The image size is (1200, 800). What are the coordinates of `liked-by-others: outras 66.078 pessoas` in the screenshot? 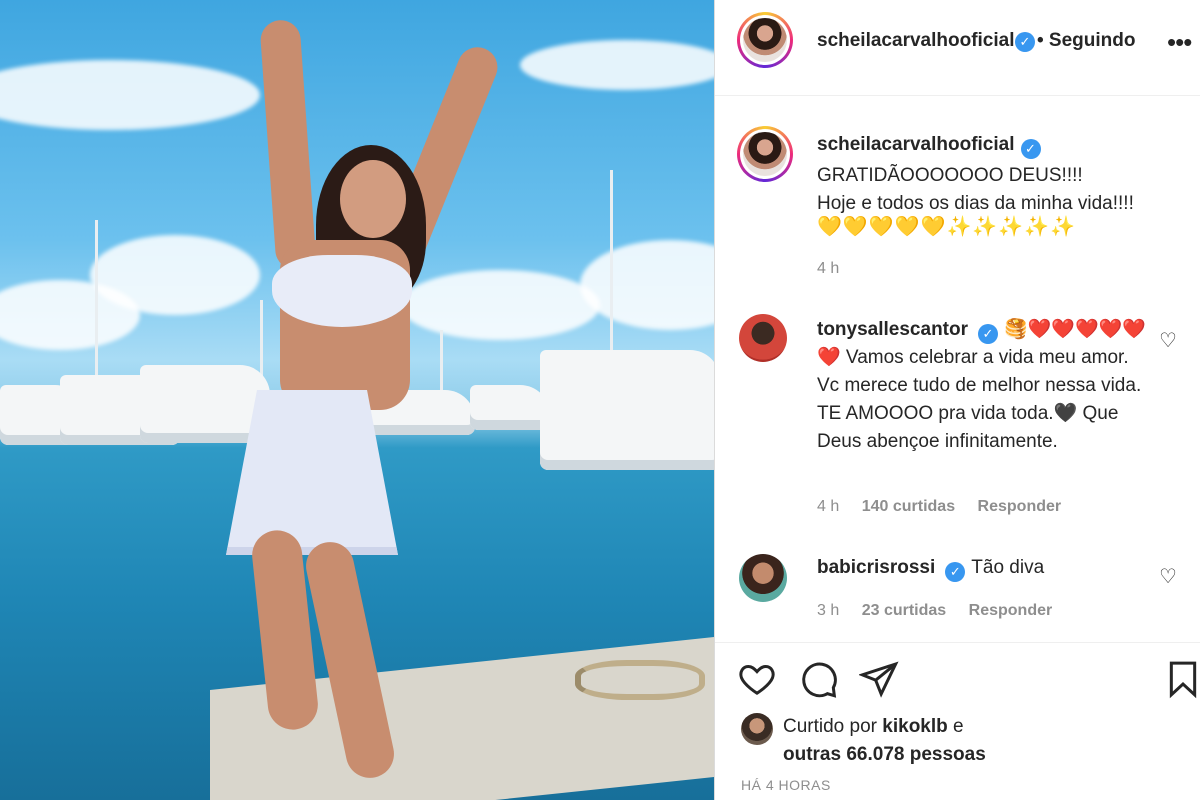 It's located at (884, 754).